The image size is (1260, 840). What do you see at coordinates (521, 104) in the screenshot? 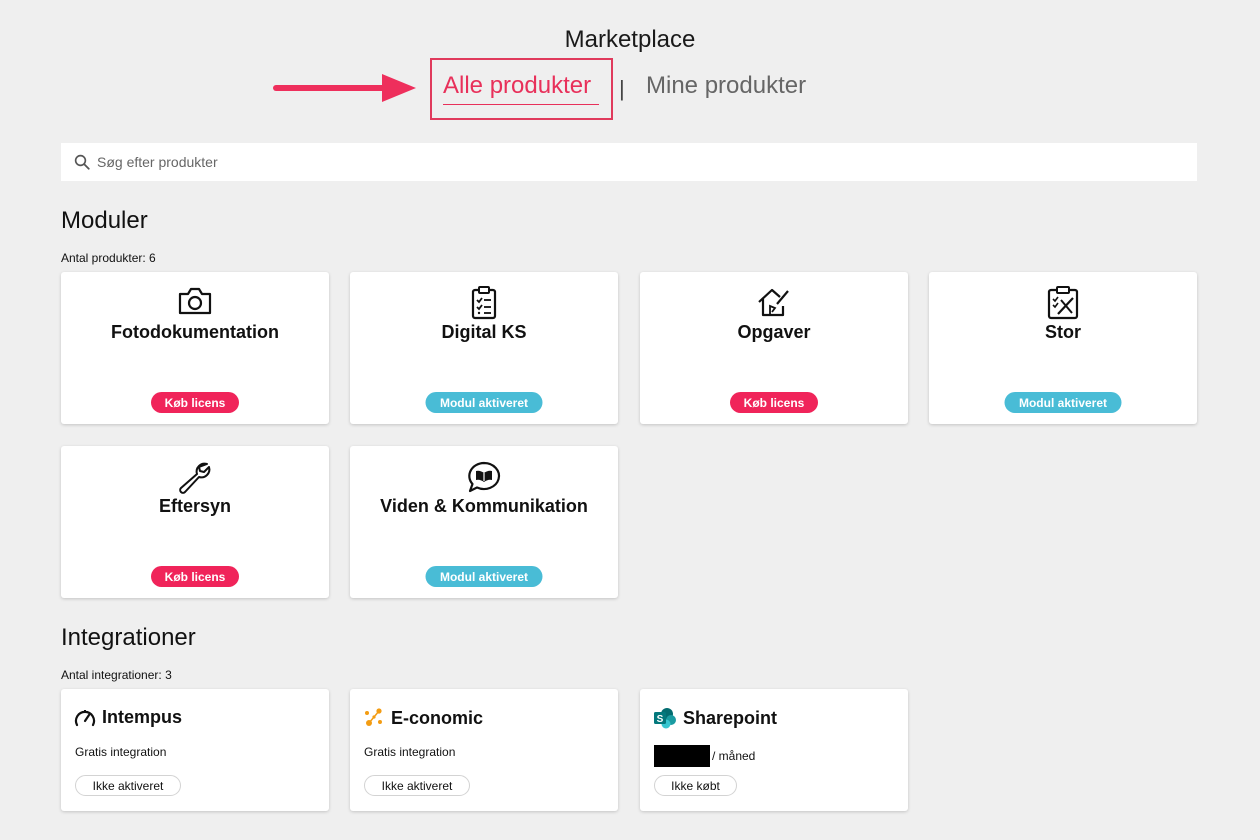
I see `tab-active-underline` at bounding box center [521, 104].